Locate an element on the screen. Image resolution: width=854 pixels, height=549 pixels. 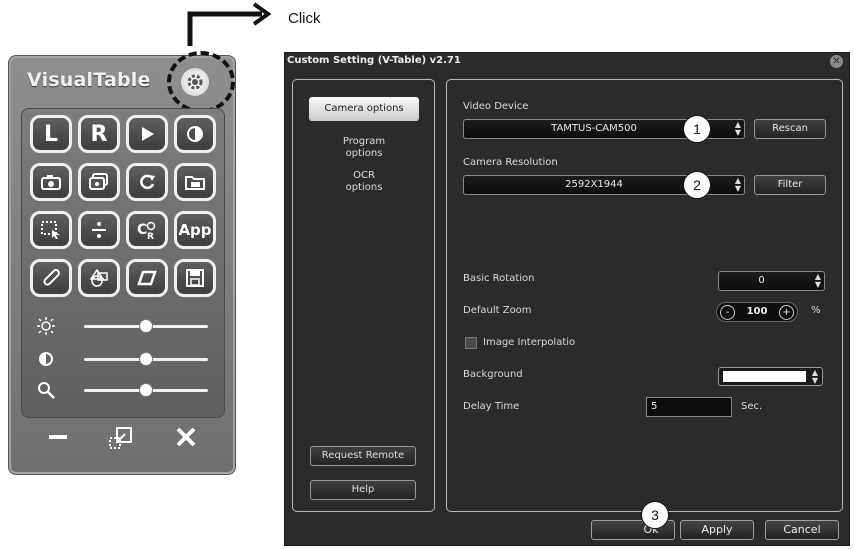
play-icon is located at coordinates (147, 134).